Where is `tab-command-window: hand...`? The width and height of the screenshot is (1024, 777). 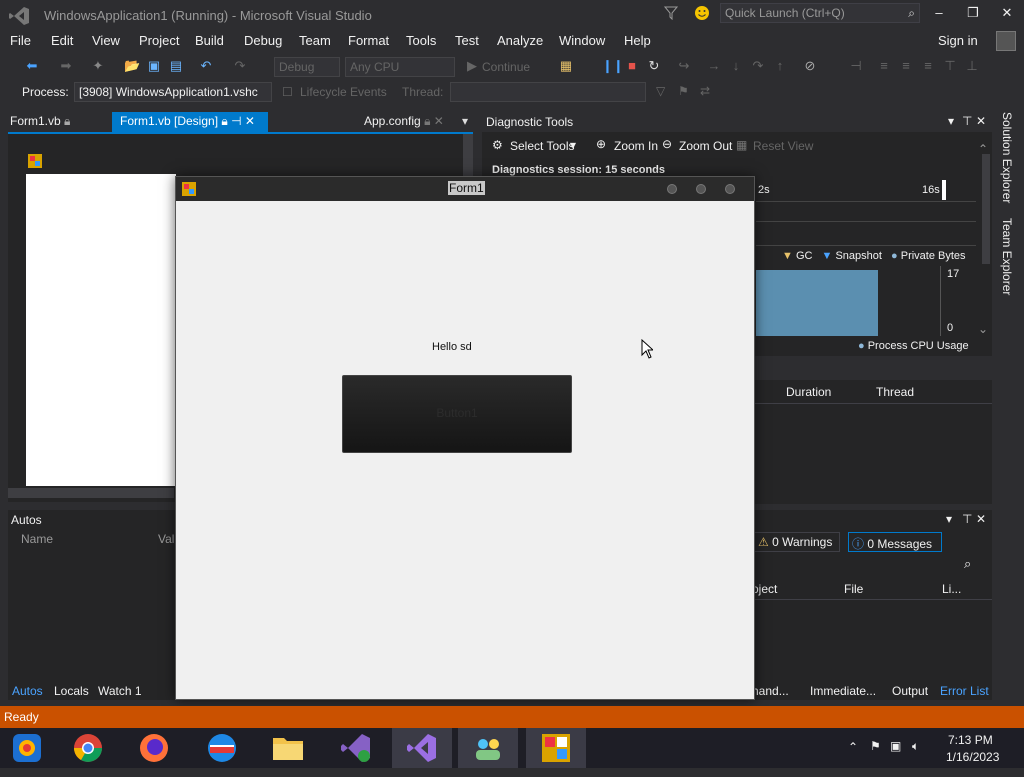
tab-command-window: hand... is located at coordinates (770, 691).